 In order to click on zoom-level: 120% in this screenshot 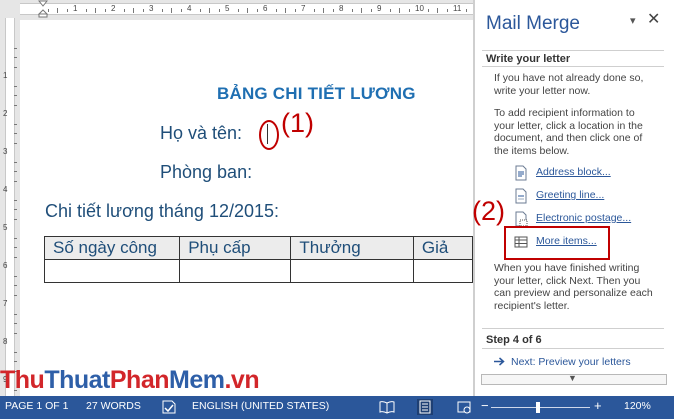, I will do `click(637, 406)`.